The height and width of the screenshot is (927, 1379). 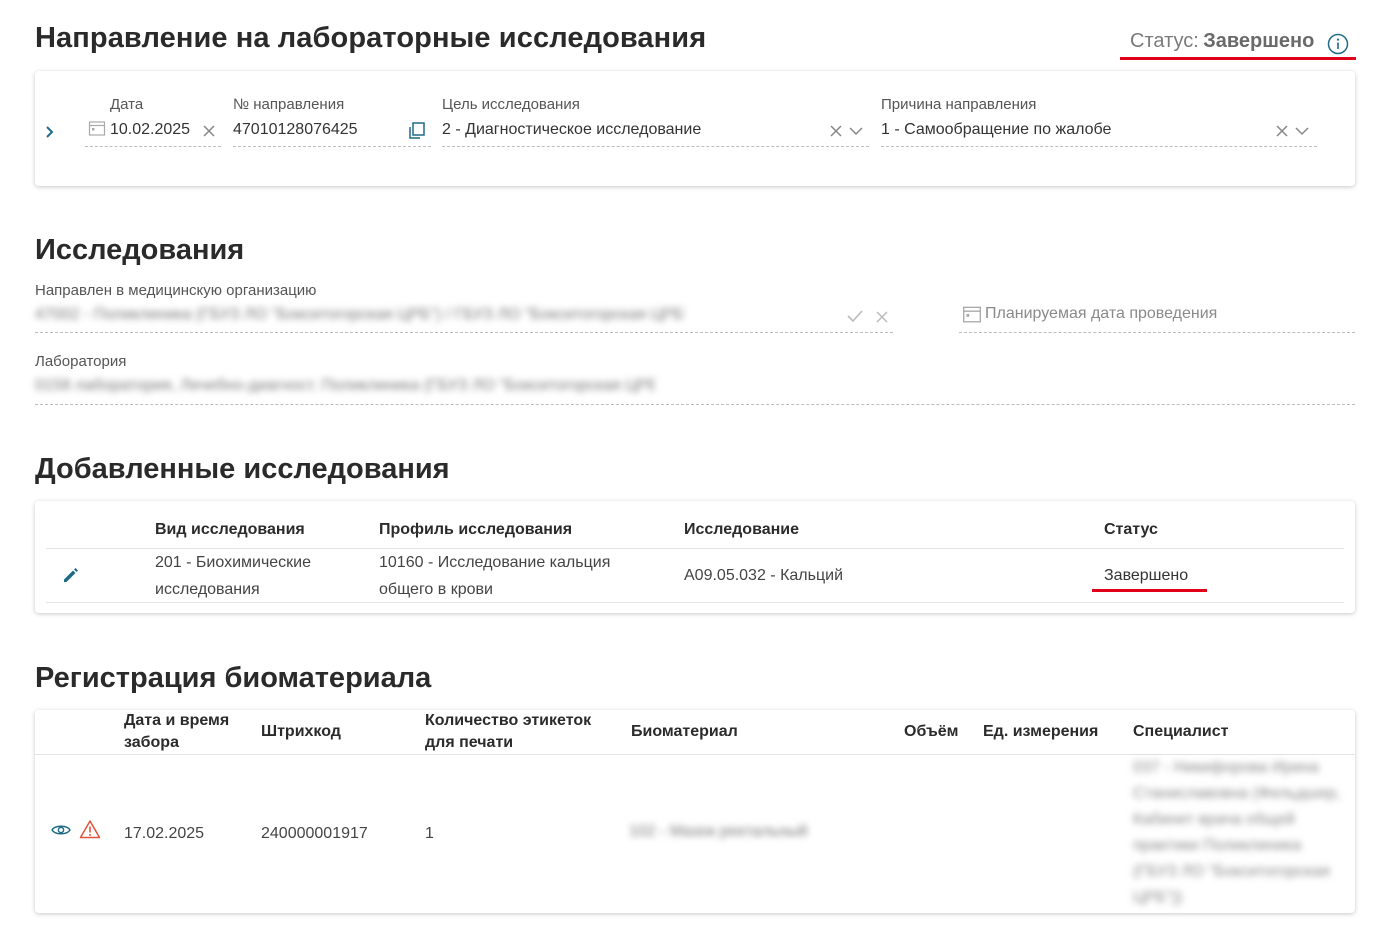 What do you see at coordinates (429, 833) in the screenshot?
I see `cell-label-count: 1` at bounding box center [429, 833].